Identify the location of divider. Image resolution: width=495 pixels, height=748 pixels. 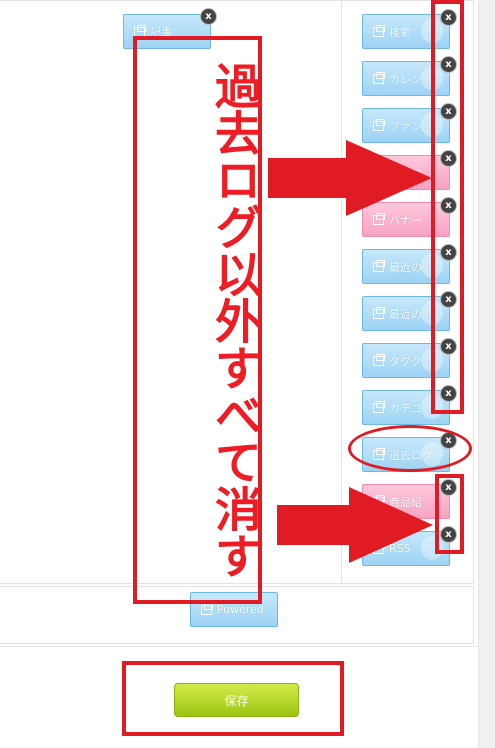
(239, 646).